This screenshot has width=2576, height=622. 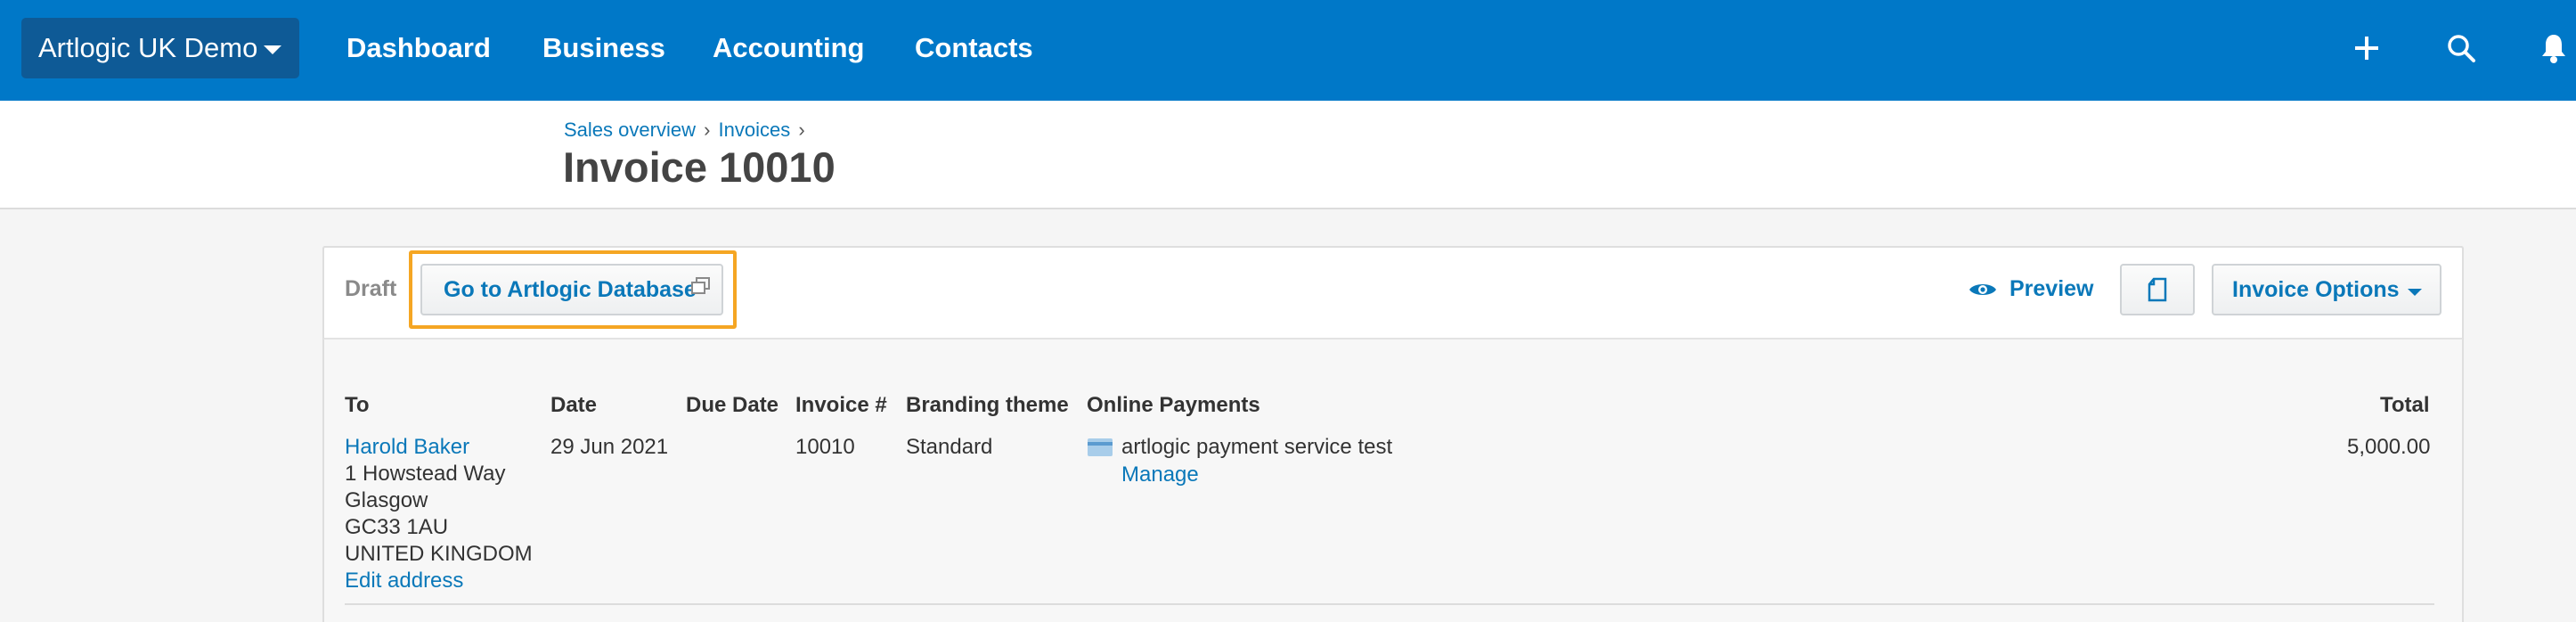 What do you see at coordinates (630, 130) in the screenshot?
I see `breadcrumb-sales-overview: Sales overview` at bounding box center [630, 130].